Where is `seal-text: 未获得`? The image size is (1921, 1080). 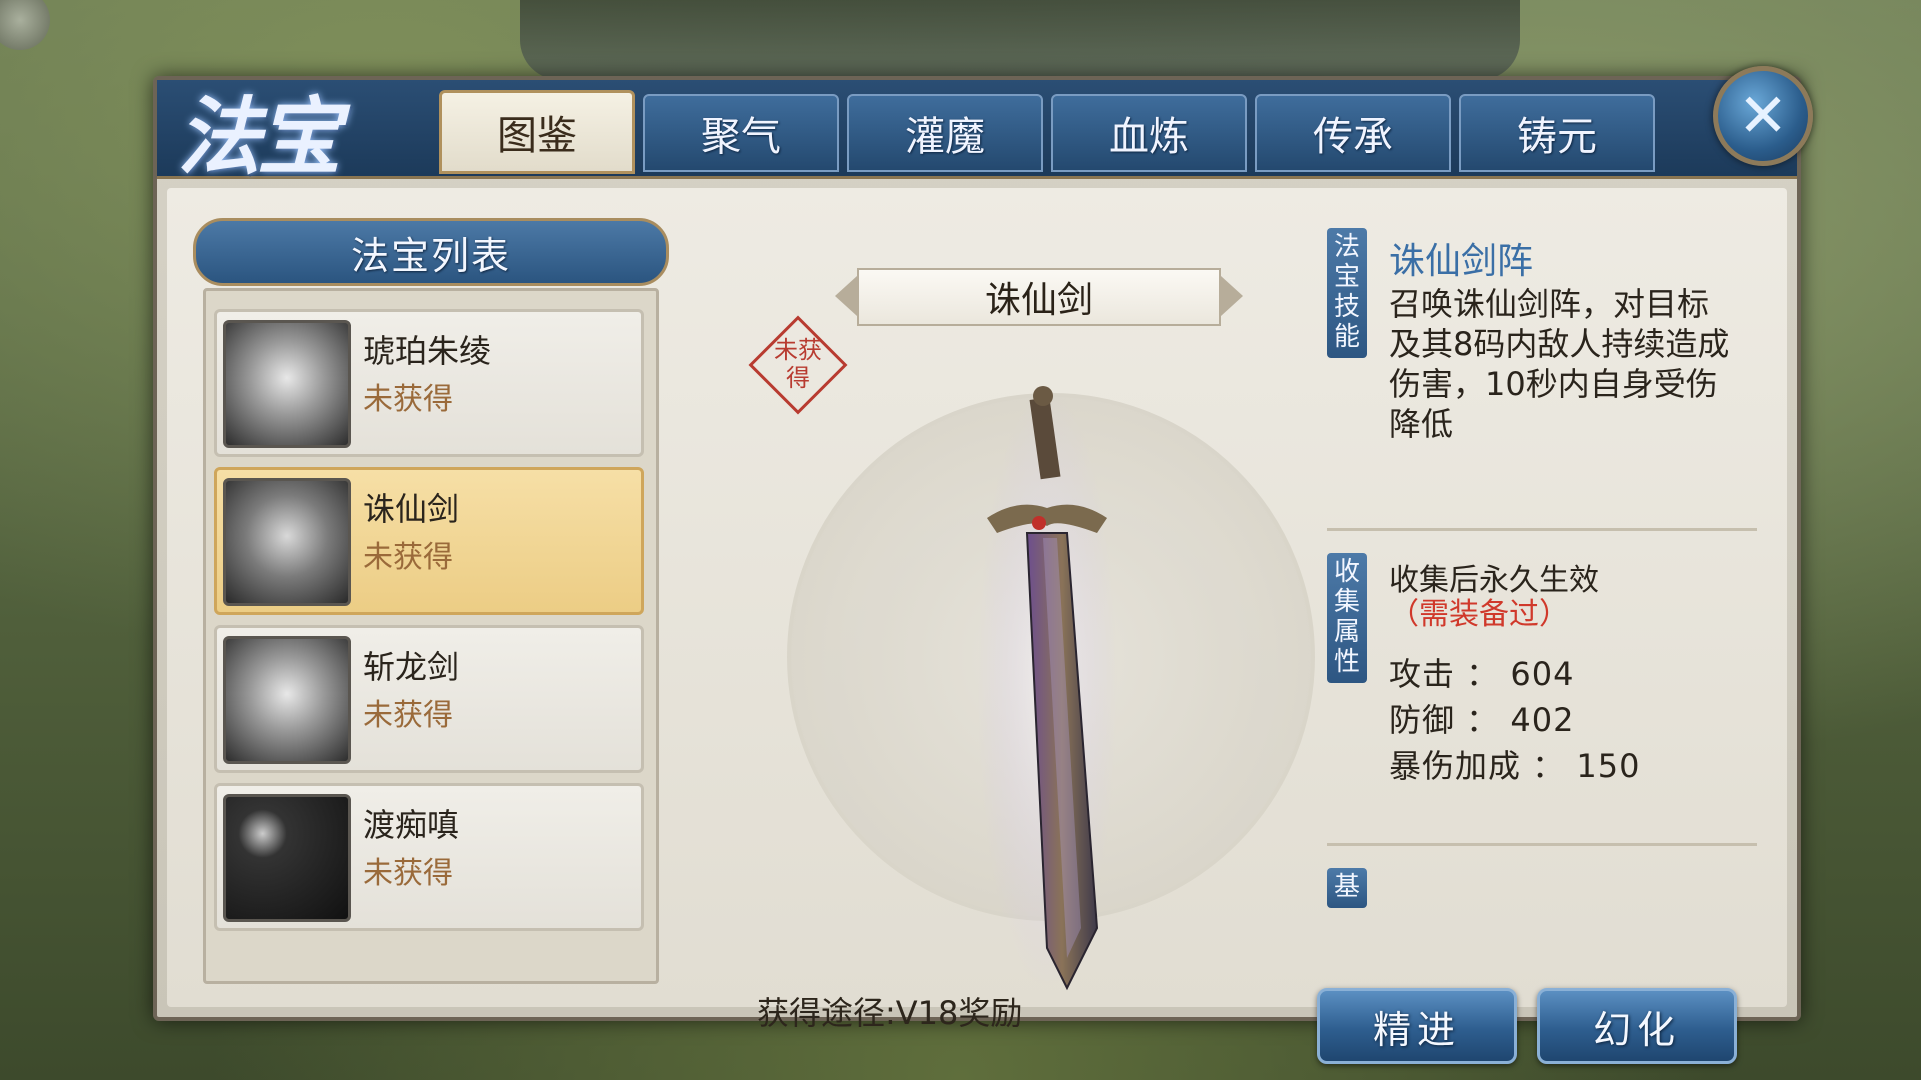 seal-text: 未获得 is located at coordinates (798, 364).